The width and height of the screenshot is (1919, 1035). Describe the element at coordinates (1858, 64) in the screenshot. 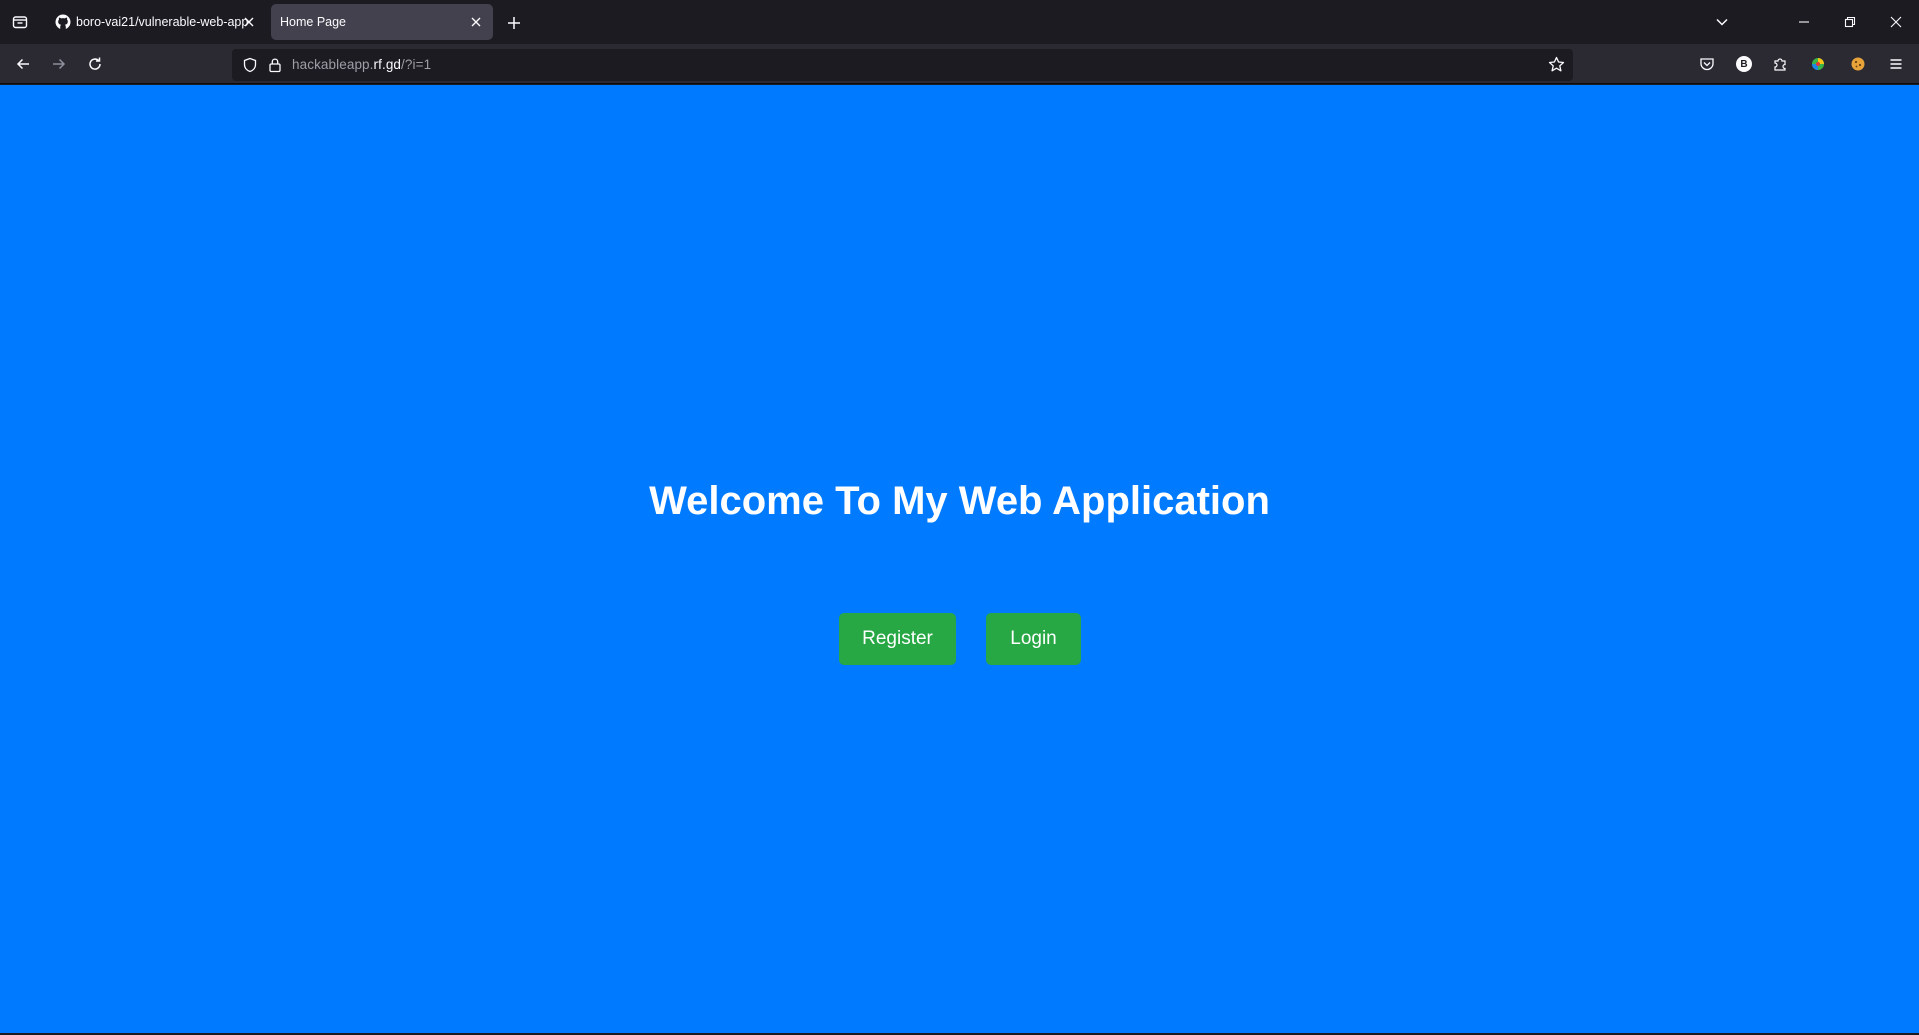

I see `cookie-extension-icon` at that location.